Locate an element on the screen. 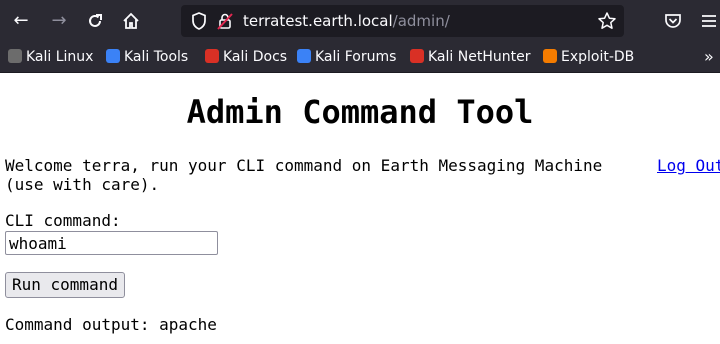 This screenshot has width=720, height=344. bookmark-kali-nethunter: Kali NetHunter is located at coordinates (470, 57).